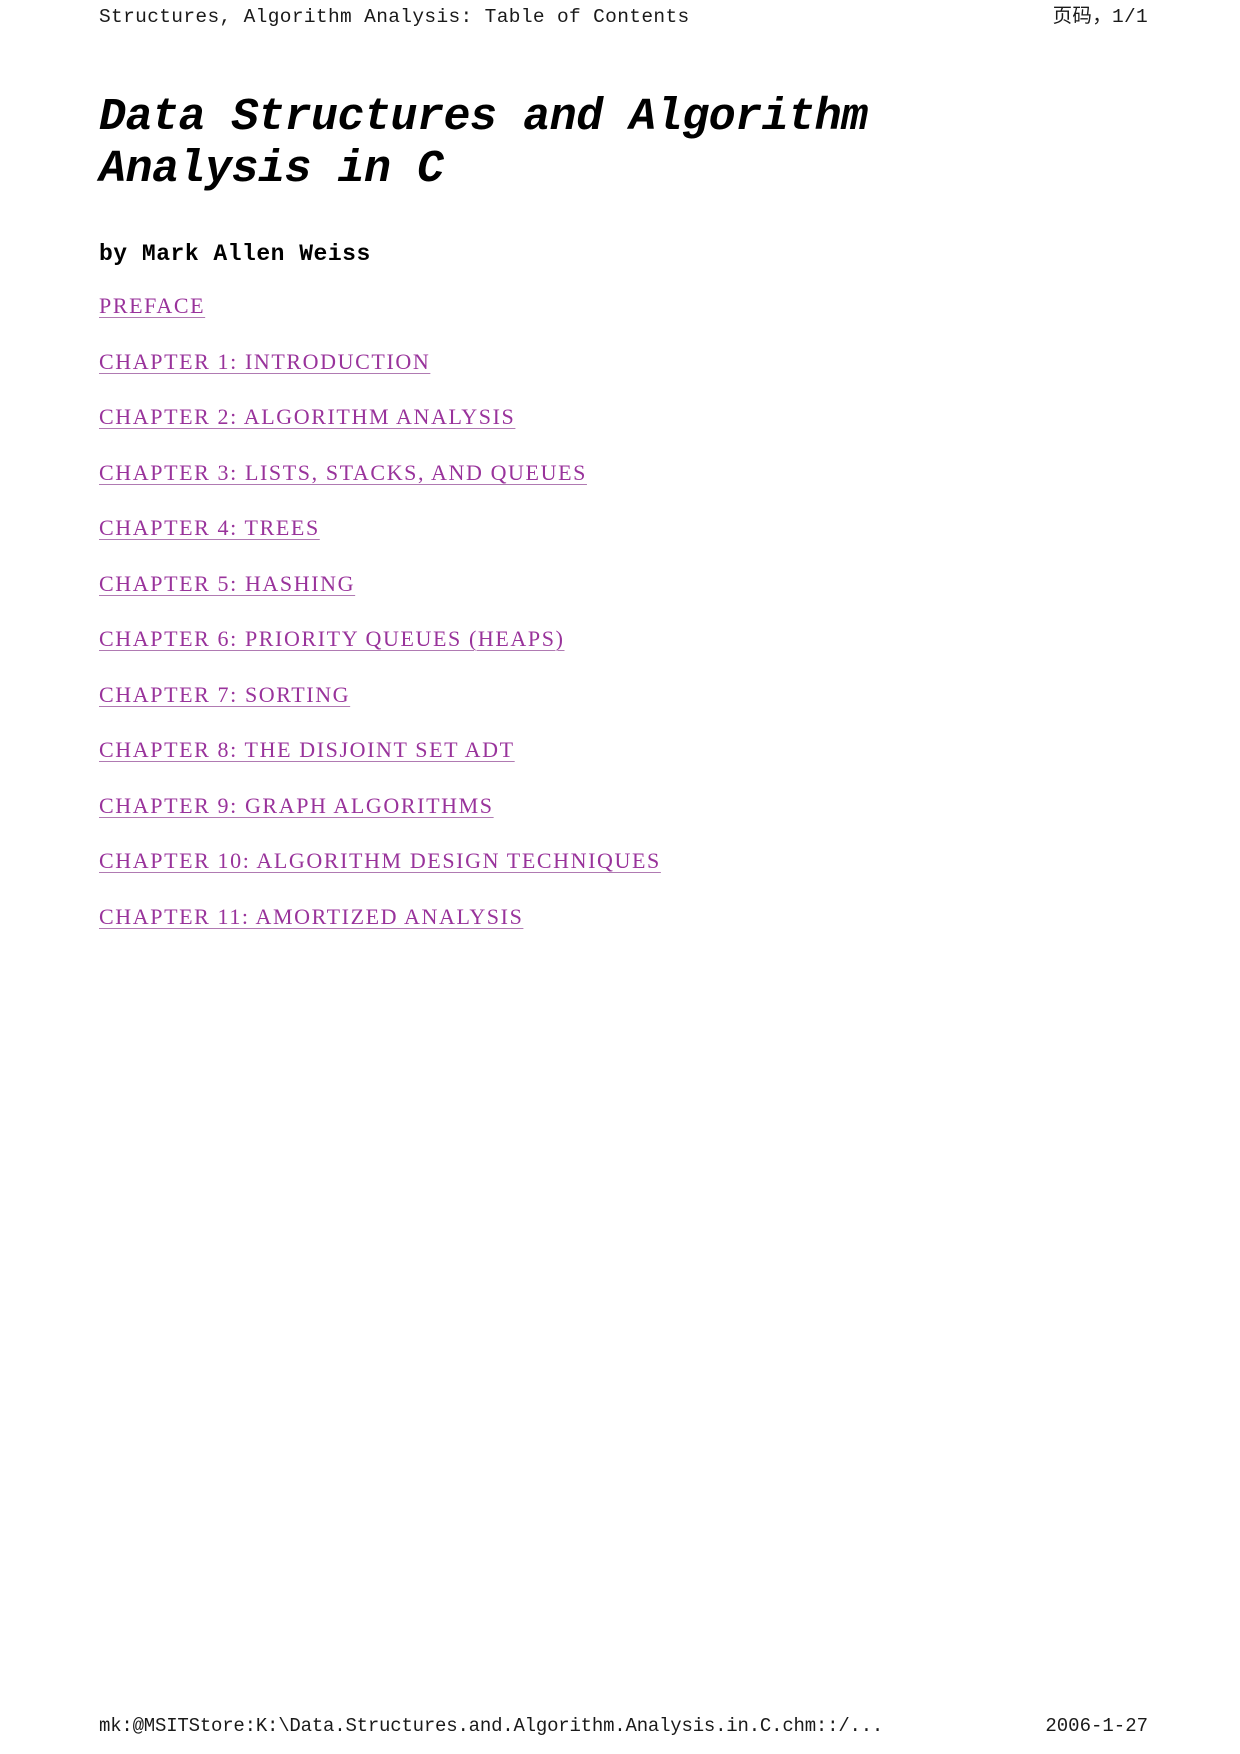  Describe the element at coordinates (235, 254) in the screenshot. I see `author-byline: by Mark Allen Weiss` at that location.